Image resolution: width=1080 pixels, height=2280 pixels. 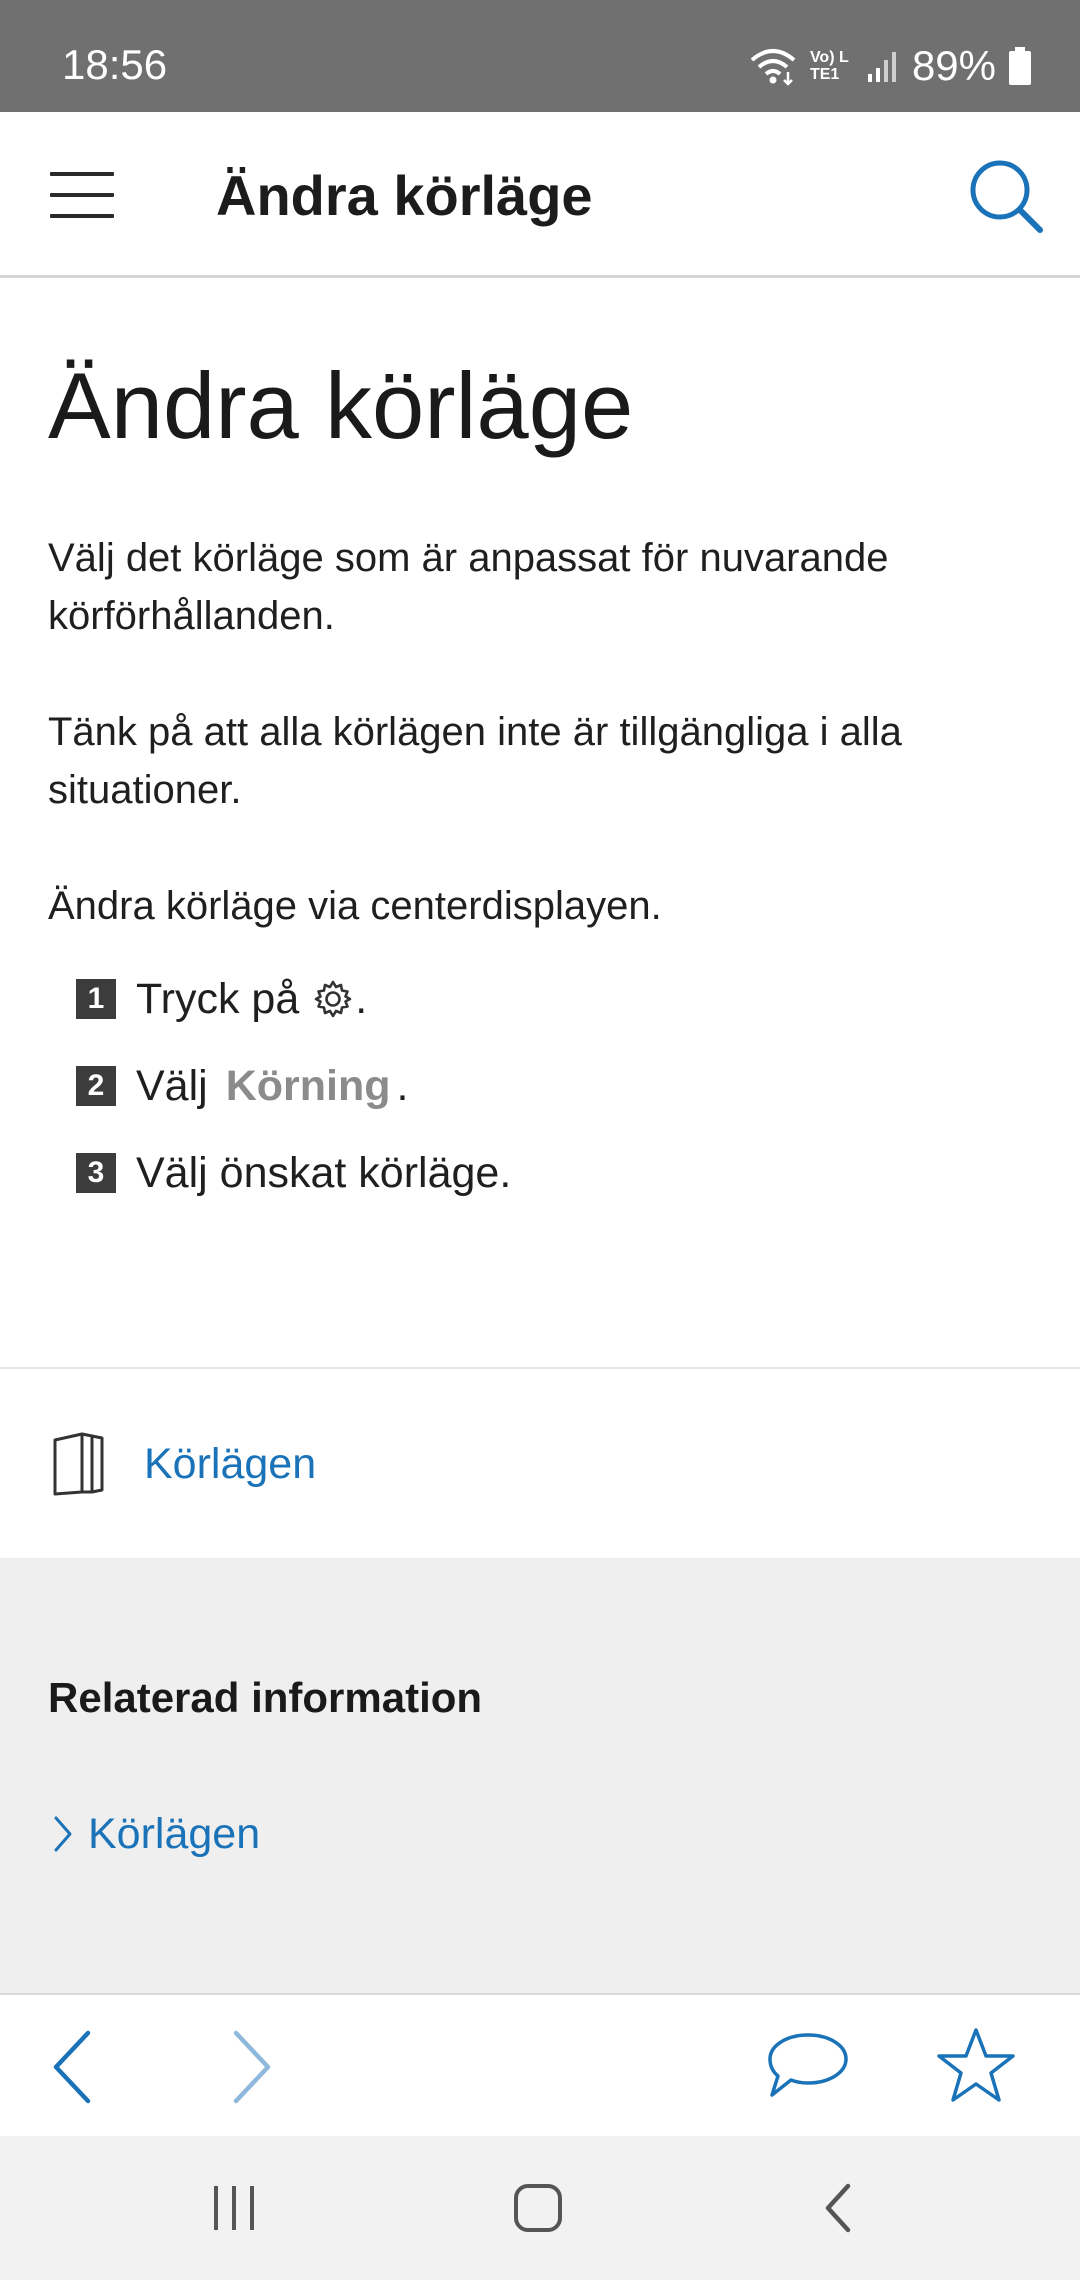 What do you see at coordinates (953, 65) in the screenshot?
I see `battery-percentage: 89%` at bounding box center [953, 65].